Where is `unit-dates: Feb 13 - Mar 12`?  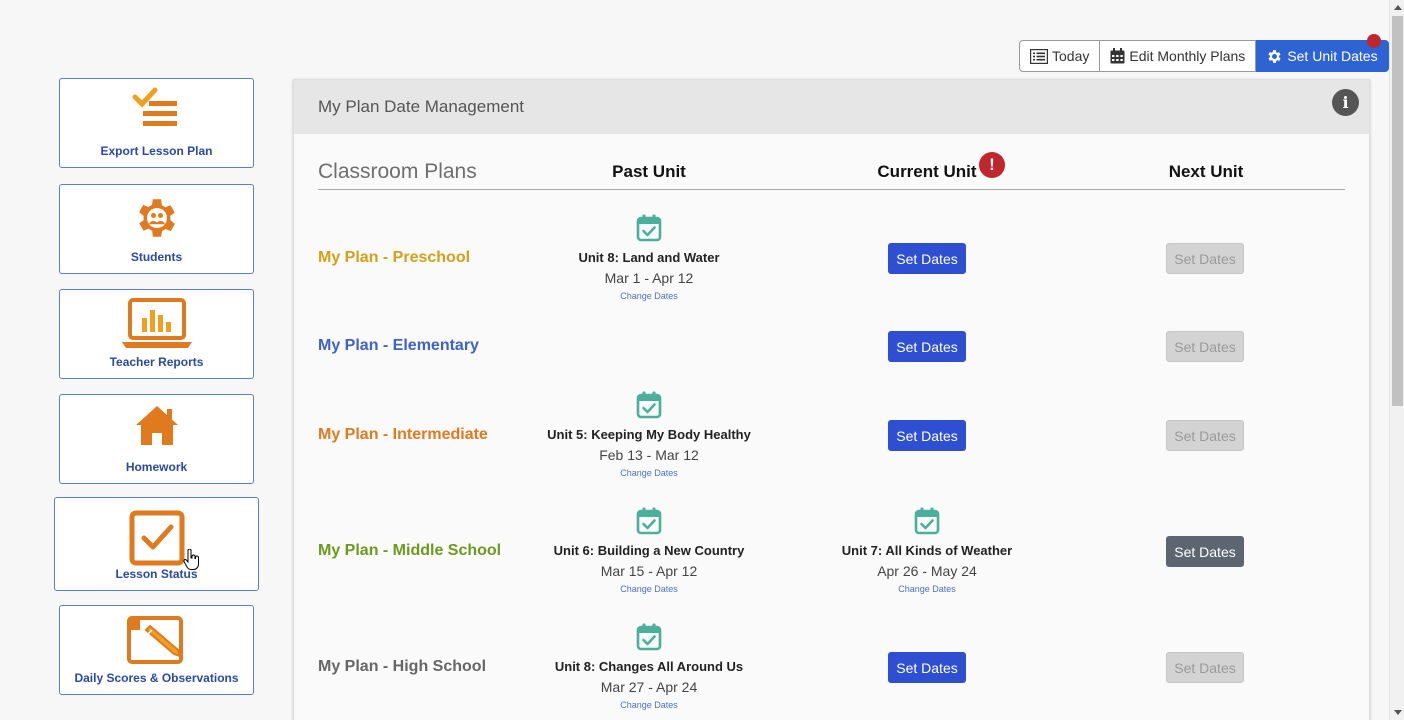
unit-dates: Feb 13 - Mar 12 is located at coordinates (649, 455).